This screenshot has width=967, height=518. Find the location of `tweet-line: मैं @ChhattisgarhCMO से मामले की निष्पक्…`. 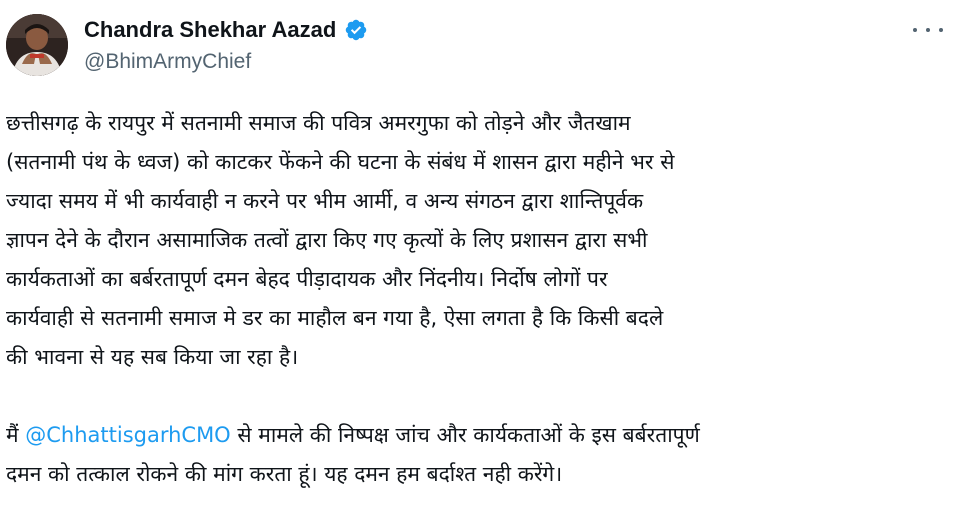

tweet-line: मैं @ChhattisgarhCMO से मामले की निष्पक्… is located at coordinates (476, 435).